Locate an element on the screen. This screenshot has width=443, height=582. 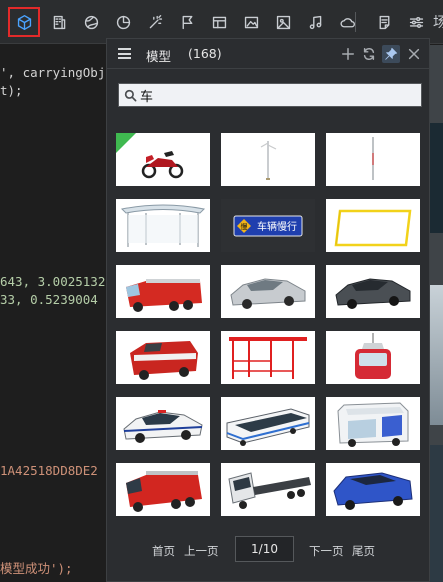
model-card-slow-sign: 慢 车辆慢行 is located at coordinates (268, 225).